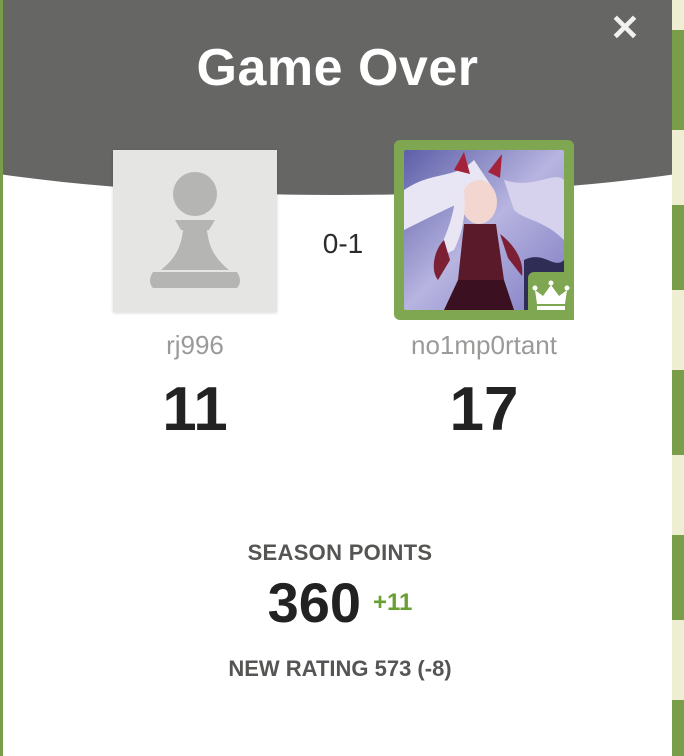  Describe the element at coordinates (343, 243) in the screenshot. I see `game-result: 0-1` at that location.